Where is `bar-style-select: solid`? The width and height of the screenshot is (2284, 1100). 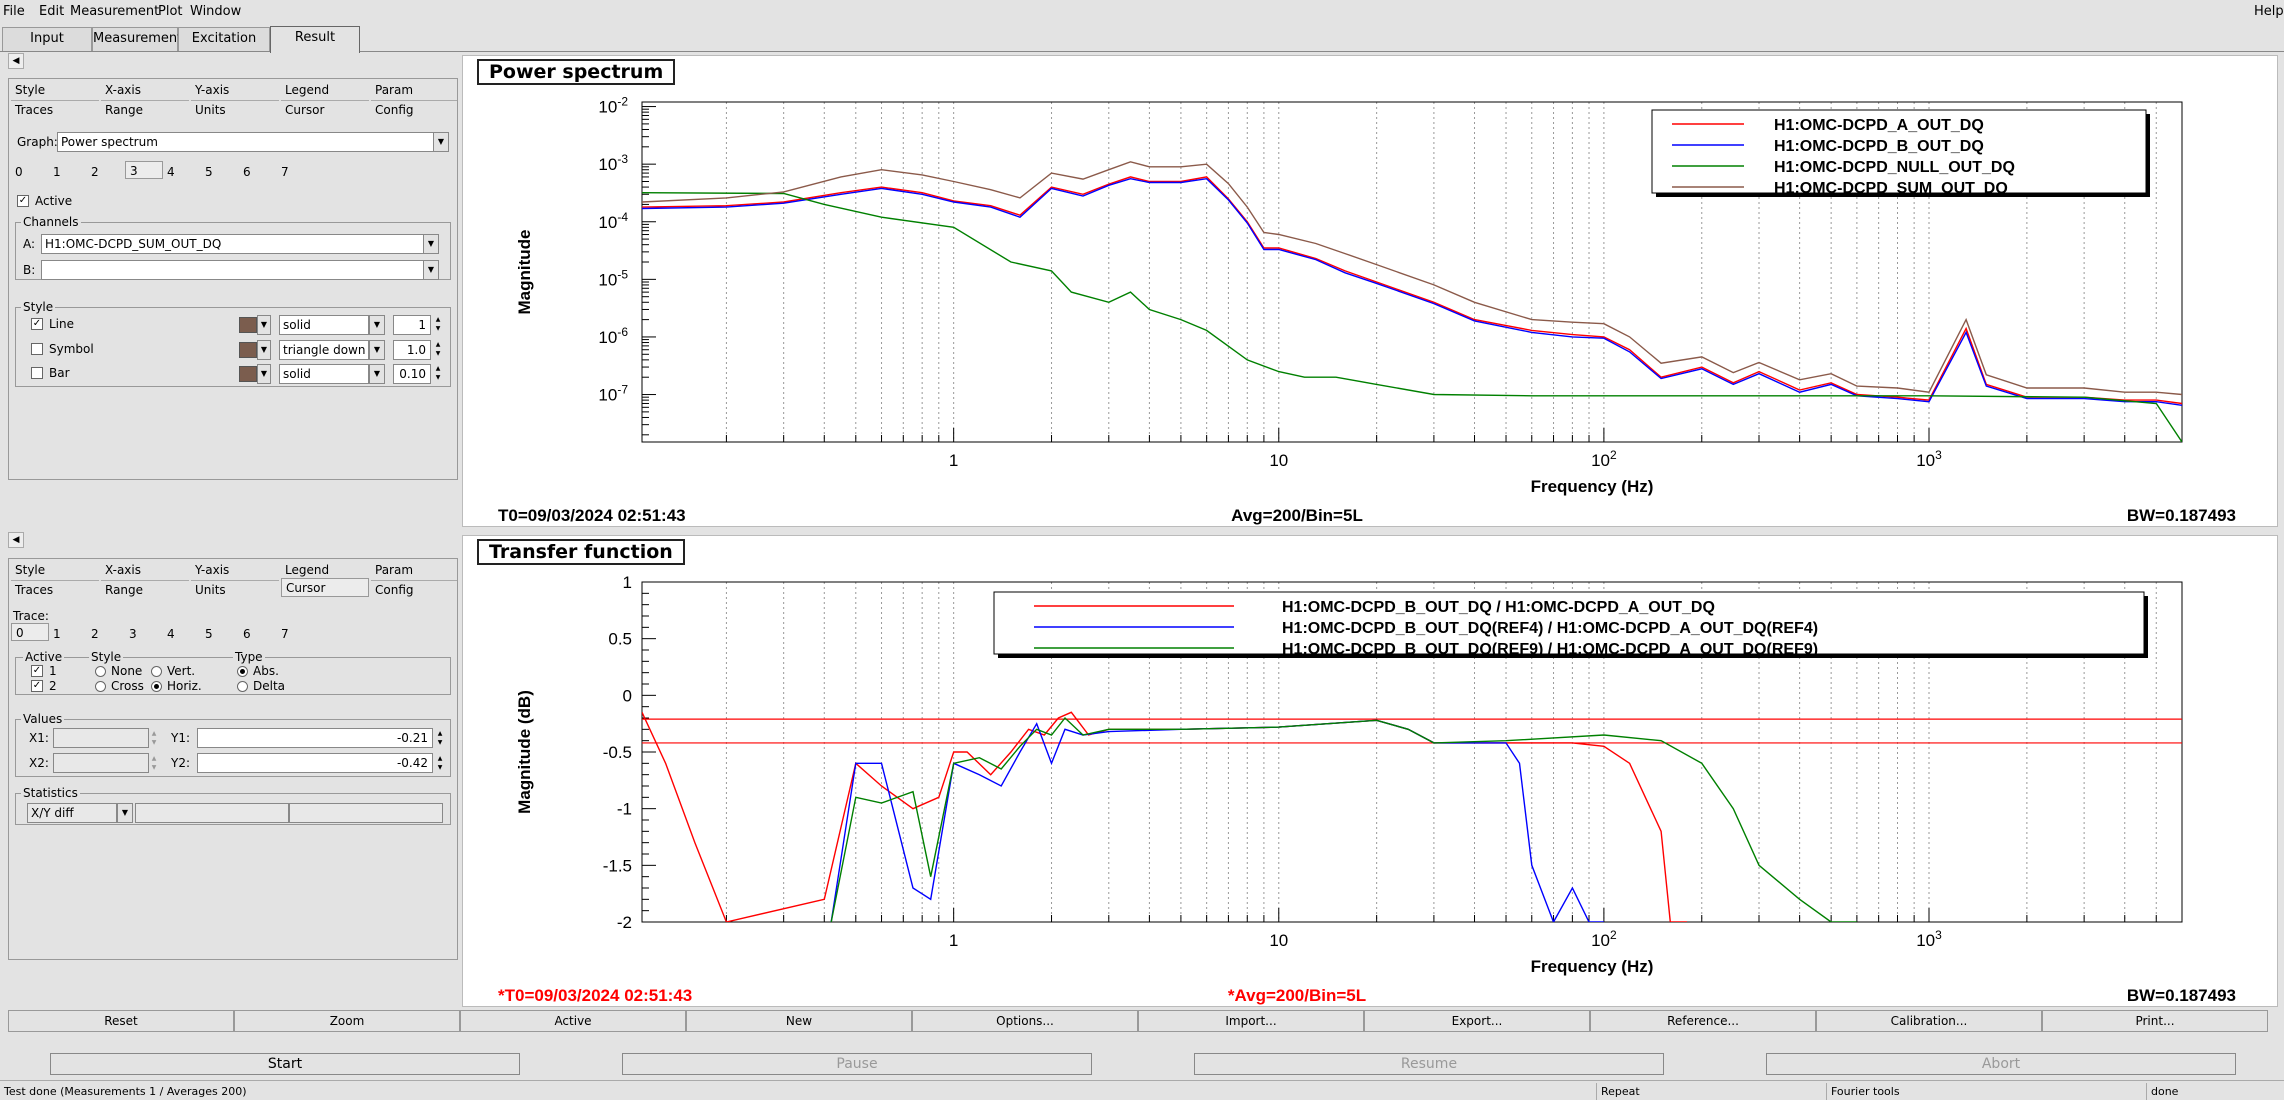 bar-style-select: solid is located at coordinates (324, 374).